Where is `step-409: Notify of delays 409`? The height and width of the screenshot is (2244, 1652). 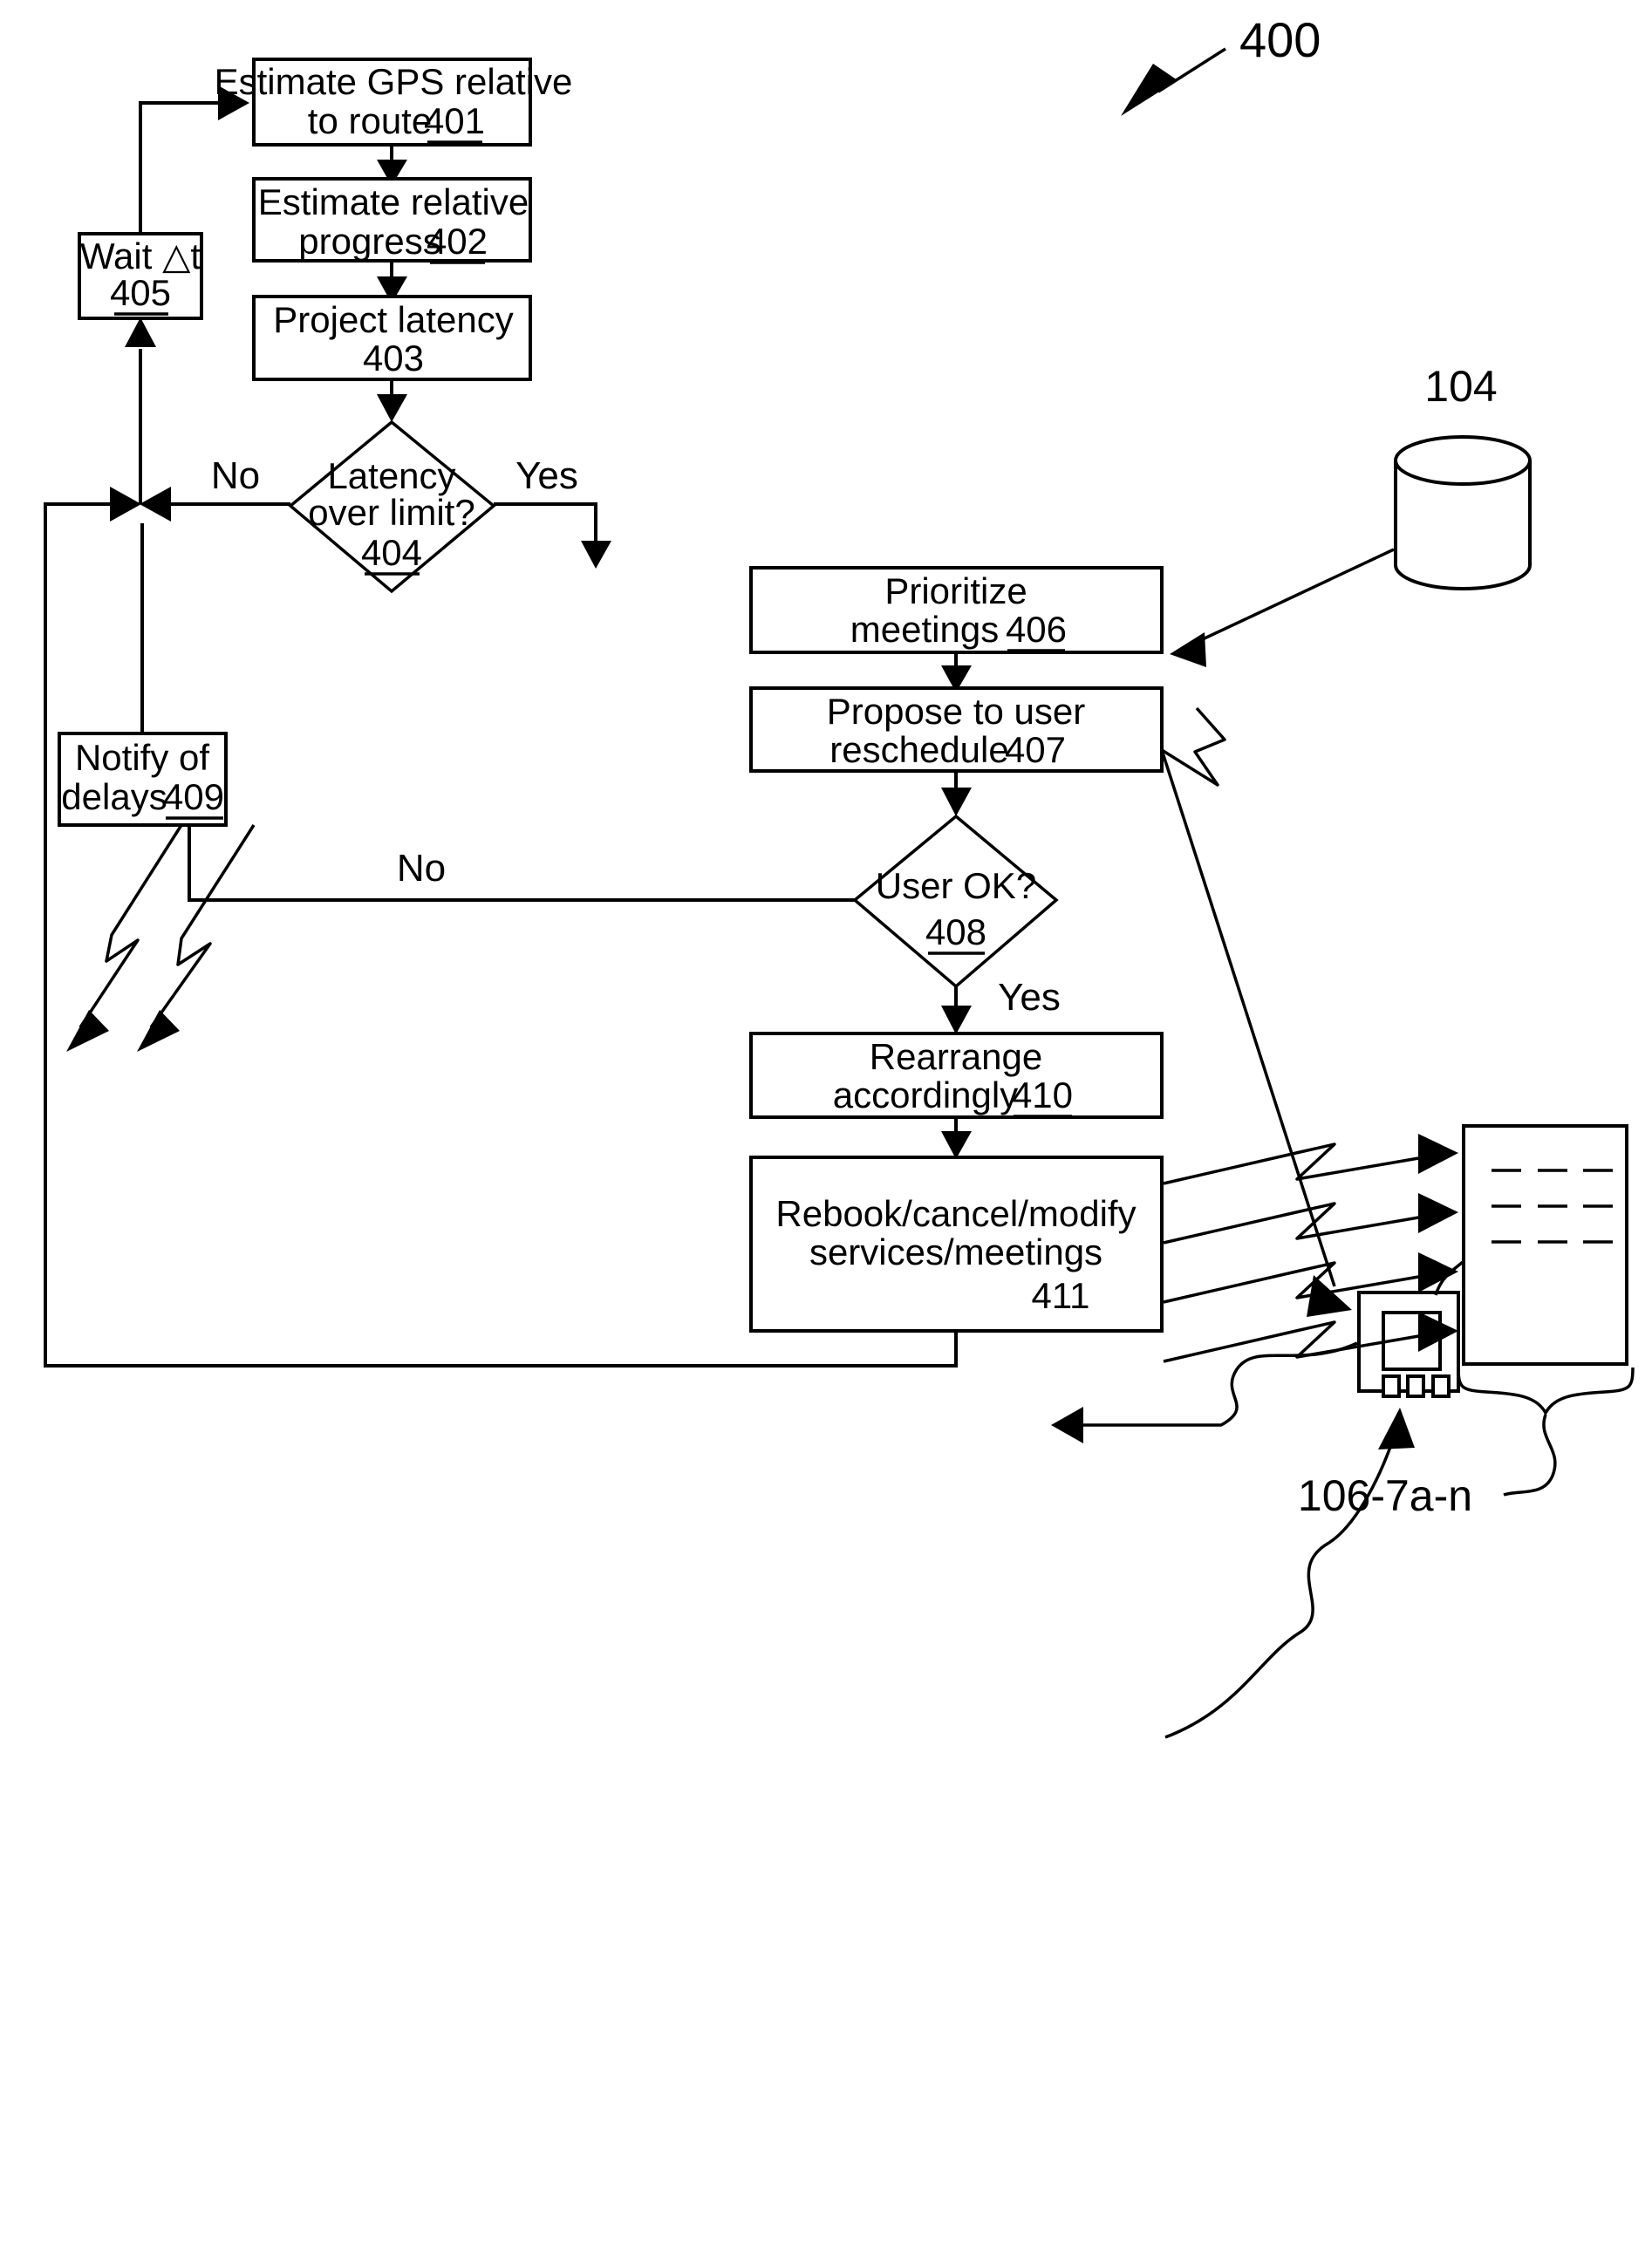 step-409: Notify of delays 409 is located at coordinates (143, 780).